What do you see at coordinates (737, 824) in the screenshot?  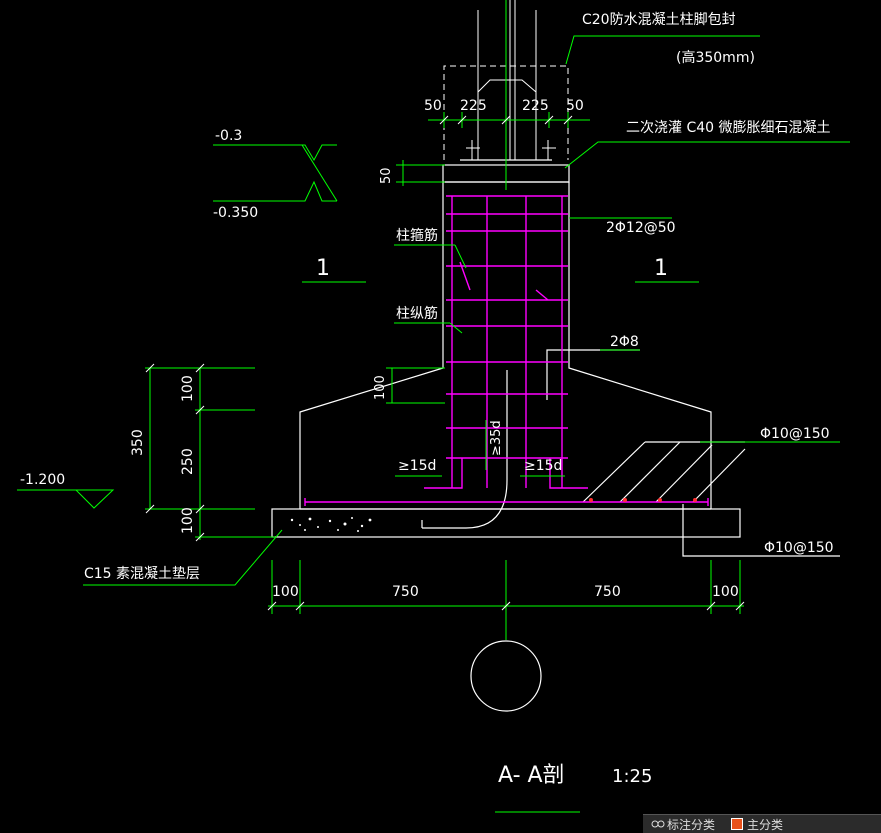 I see `color-swatch-icon` at bounding box center [737, 824].